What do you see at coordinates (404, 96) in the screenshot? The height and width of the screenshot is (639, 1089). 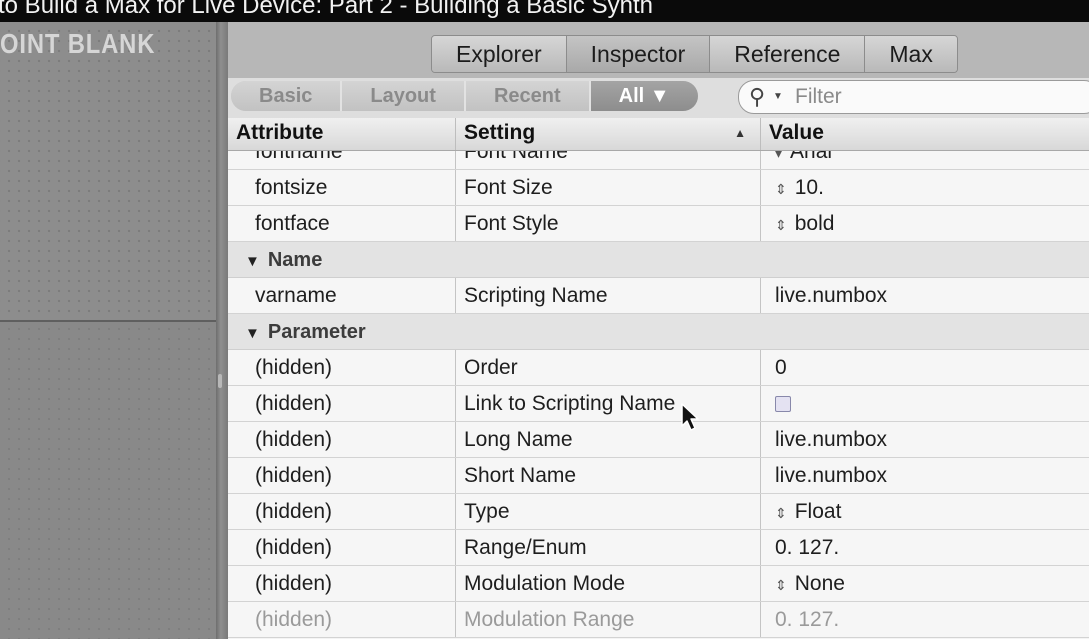 I see `filter-layout: Layout` at bounding box center [404, 96].